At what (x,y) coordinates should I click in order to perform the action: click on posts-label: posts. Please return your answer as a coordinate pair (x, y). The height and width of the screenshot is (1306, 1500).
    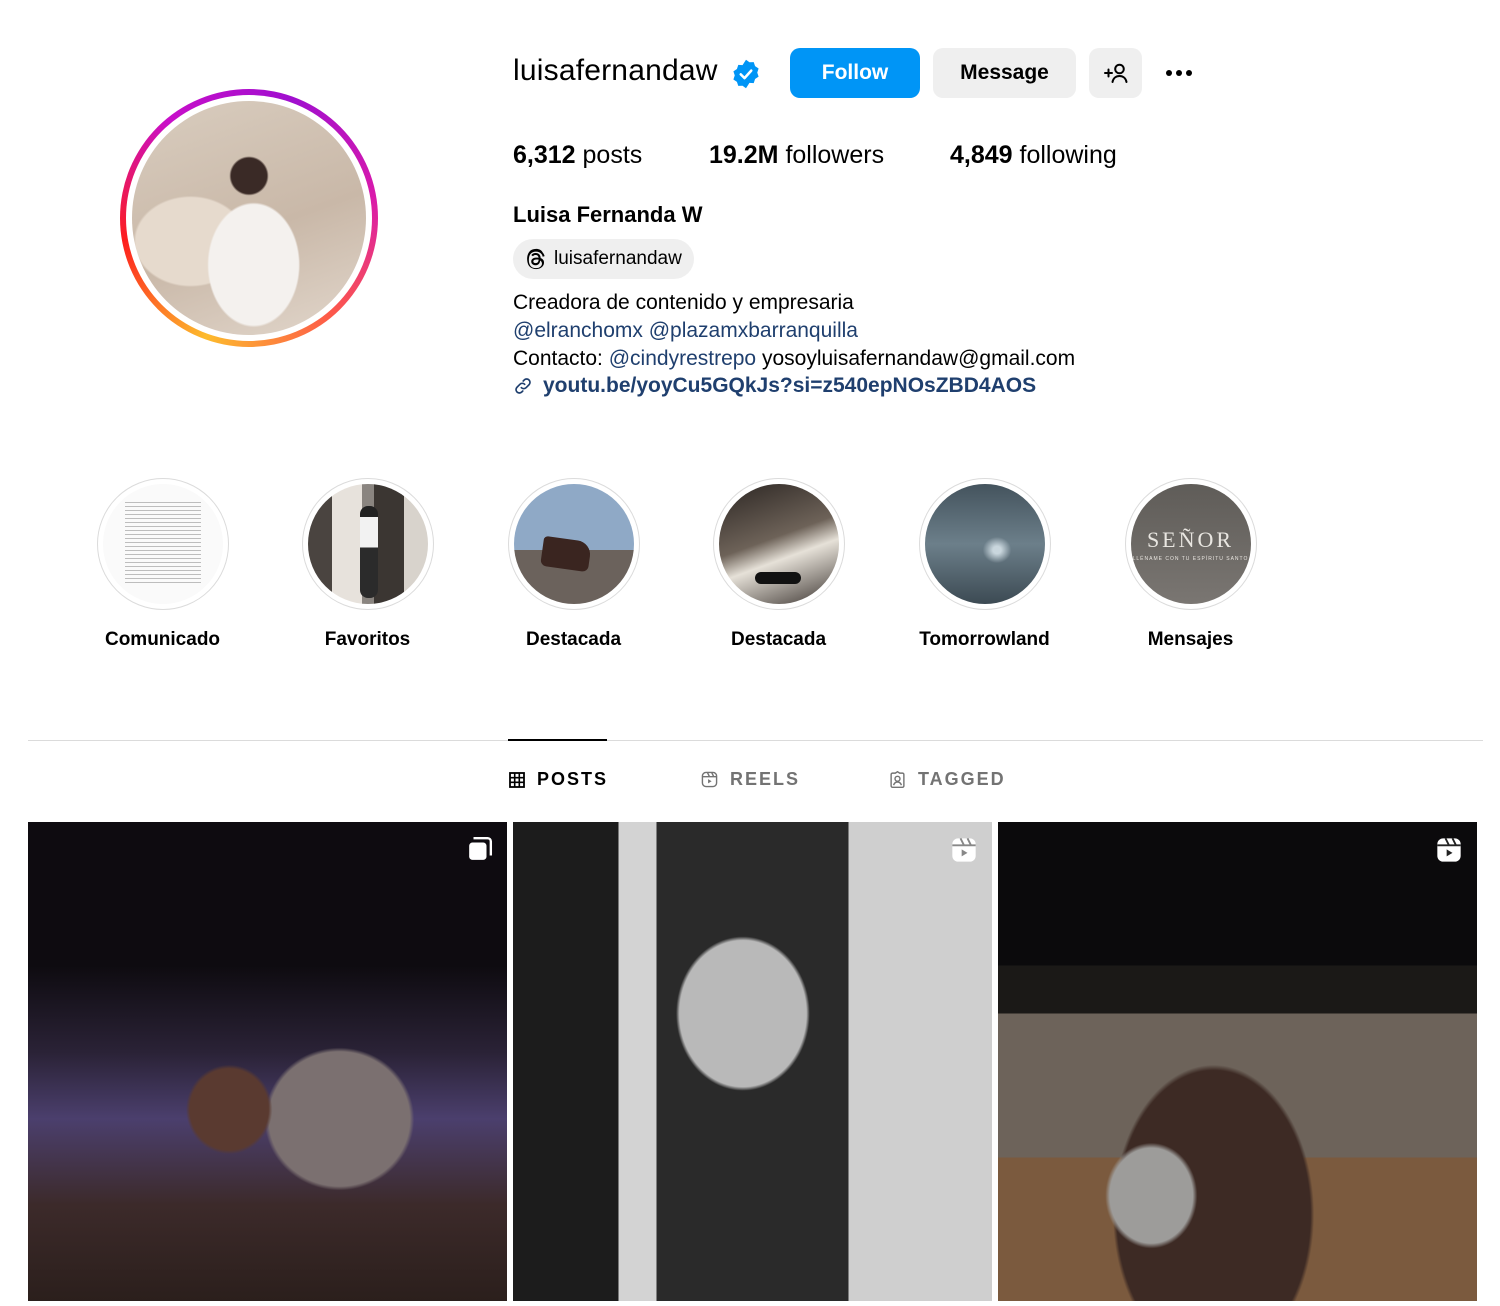
    Looking at the image, I should click on (612, 155).